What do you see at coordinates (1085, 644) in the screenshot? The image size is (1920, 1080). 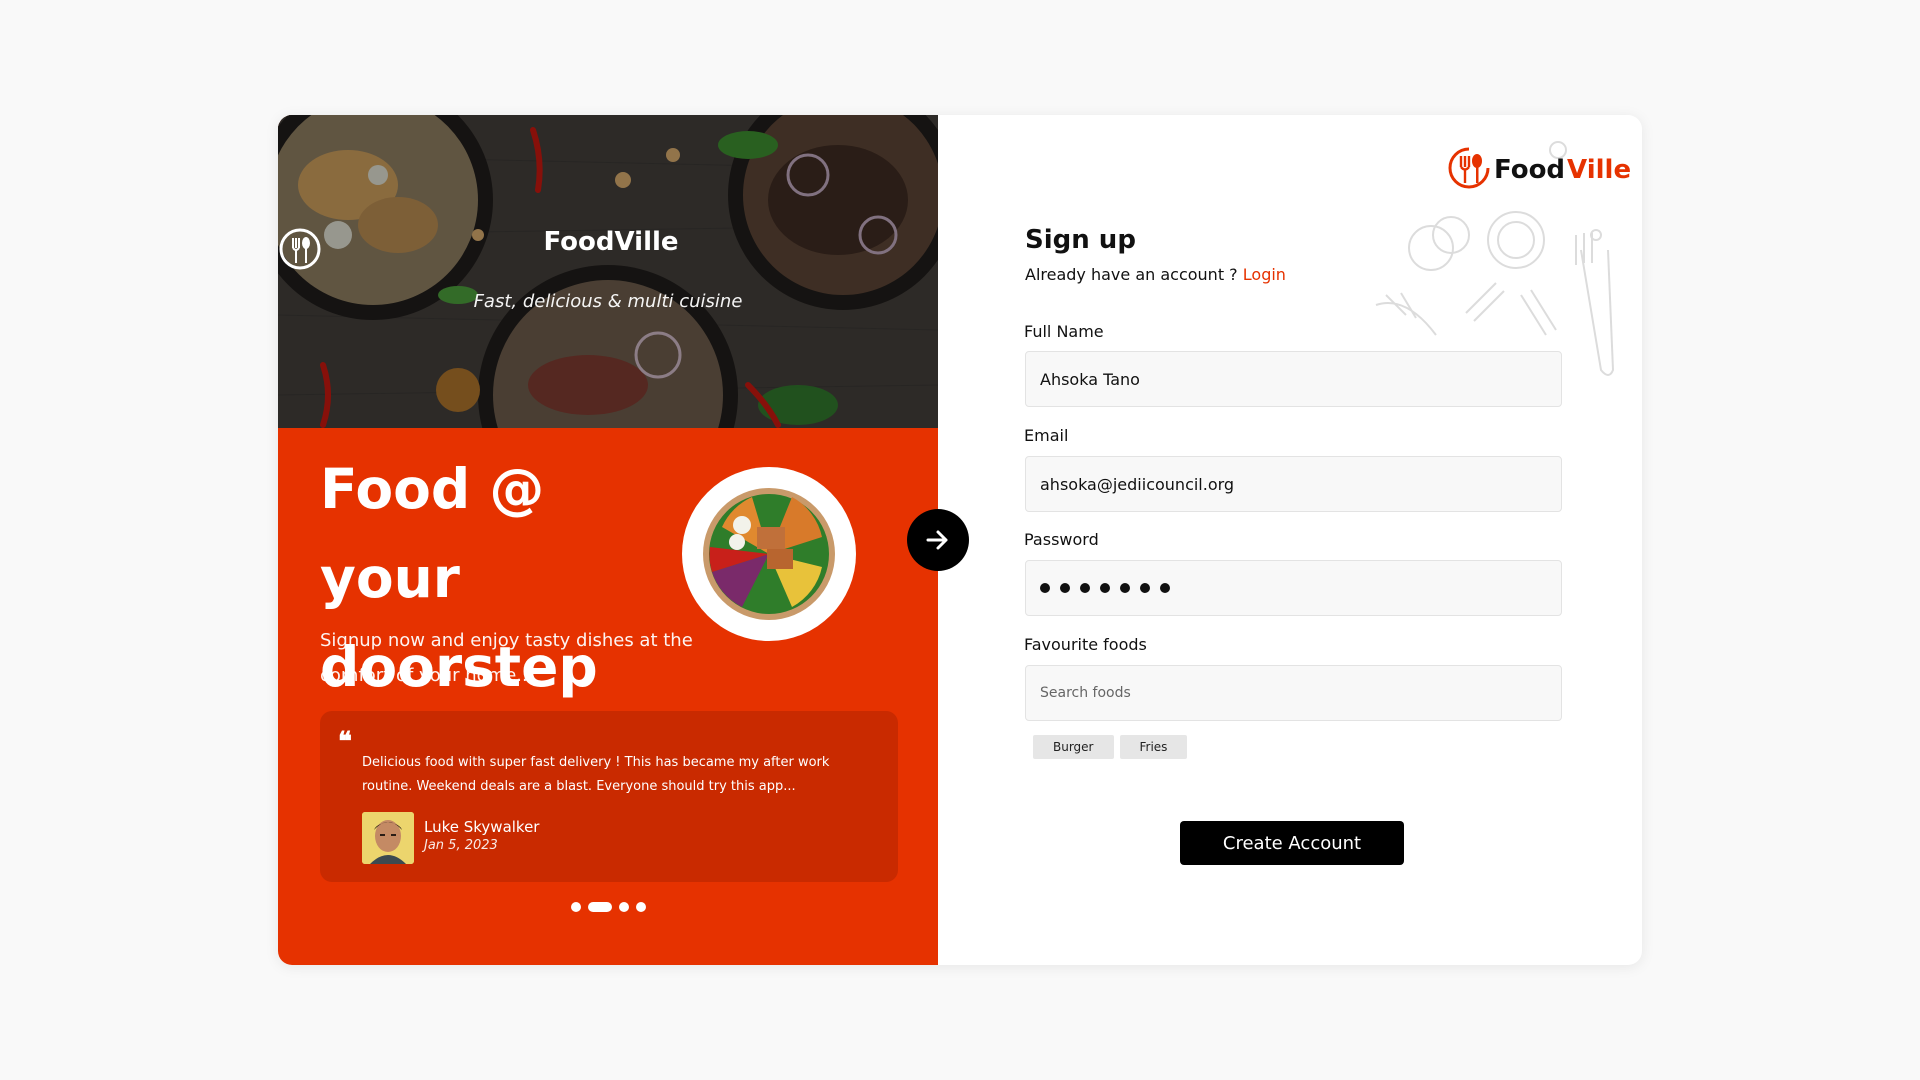 I see `favourite-foods-label: Favourite foods` at bounding box center [1085, 644].